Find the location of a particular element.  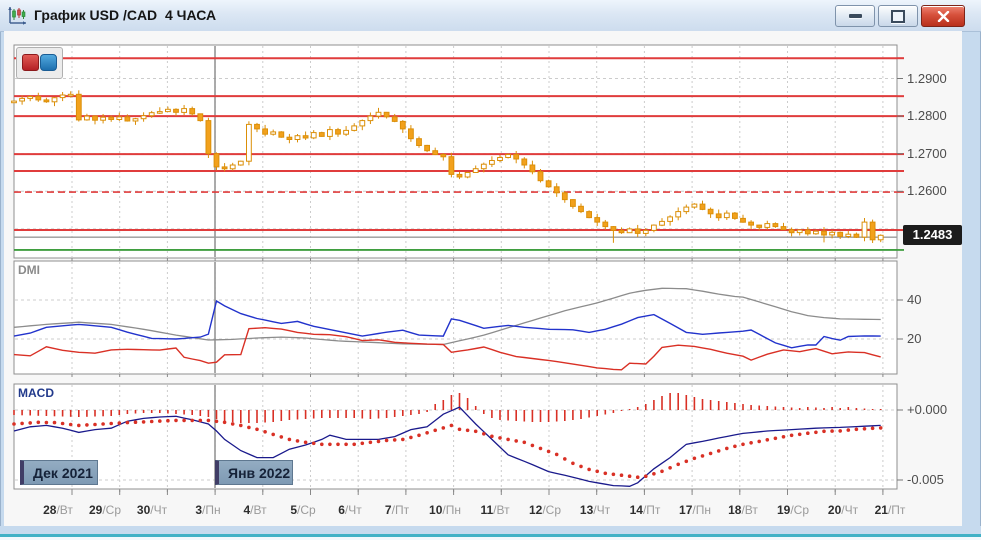

blue-marker-button is located at coordinates (48, 62).